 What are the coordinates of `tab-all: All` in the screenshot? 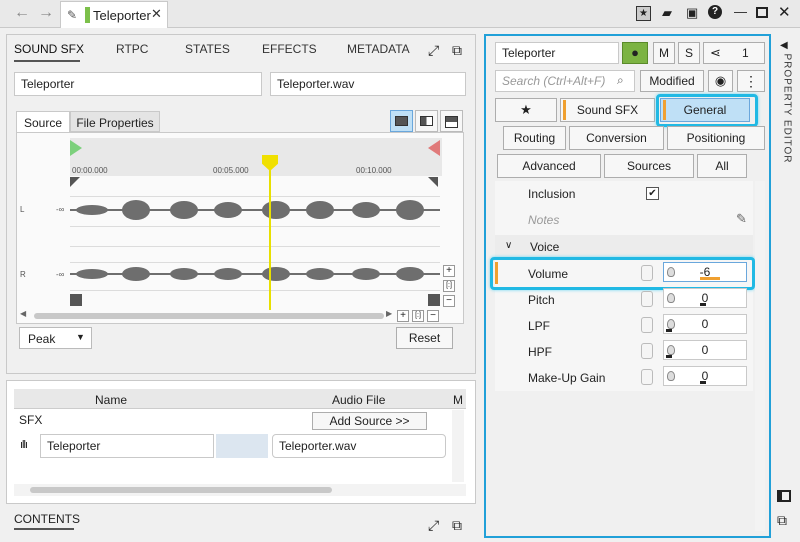 It's located at (722, 166).